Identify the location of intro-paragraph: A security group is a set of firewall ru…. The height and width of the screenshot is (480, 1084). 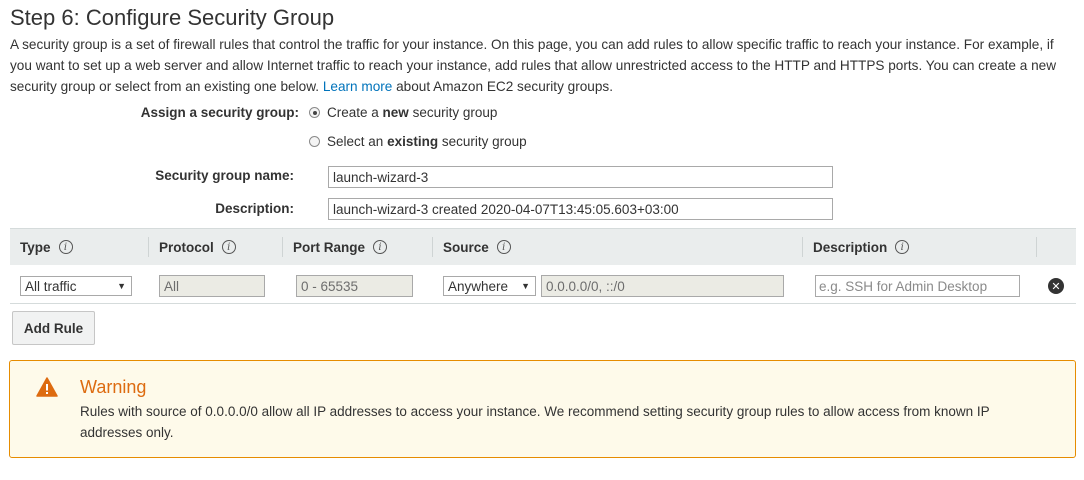
(543, 65).